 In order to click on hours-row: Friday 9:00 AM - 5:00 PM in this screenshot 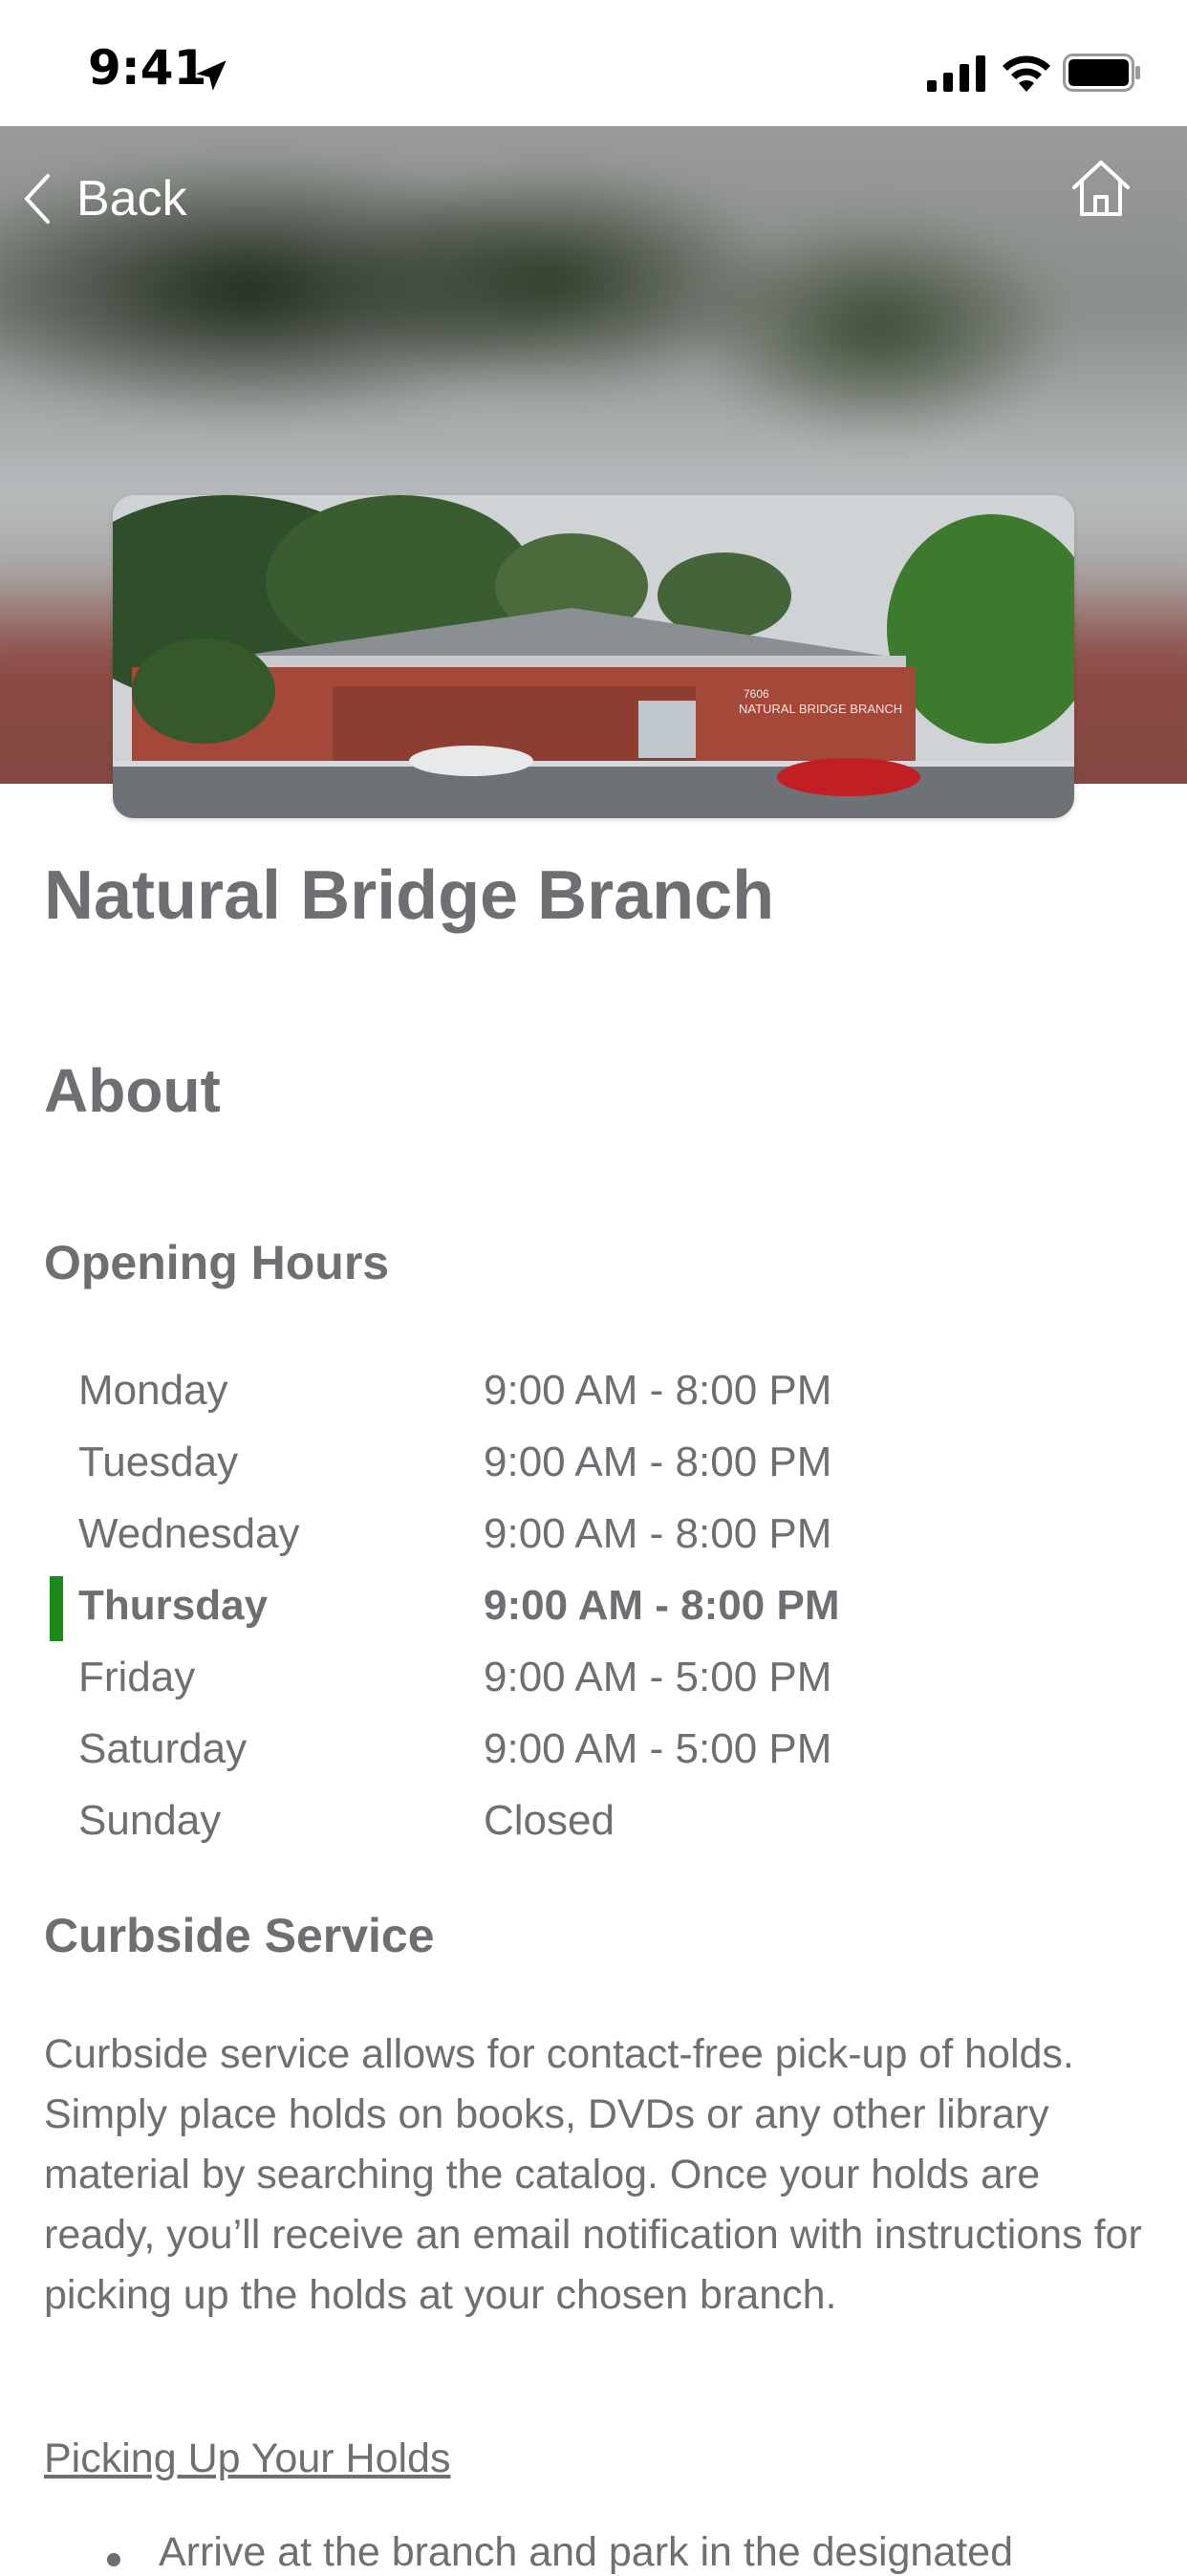, I will do `click(593, 1682)`.